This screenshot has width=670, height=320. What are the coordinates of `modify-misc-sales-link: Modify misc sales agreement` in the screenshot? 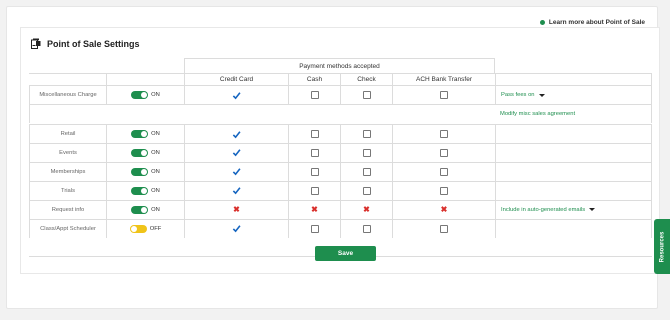 It's located at (537, 114).